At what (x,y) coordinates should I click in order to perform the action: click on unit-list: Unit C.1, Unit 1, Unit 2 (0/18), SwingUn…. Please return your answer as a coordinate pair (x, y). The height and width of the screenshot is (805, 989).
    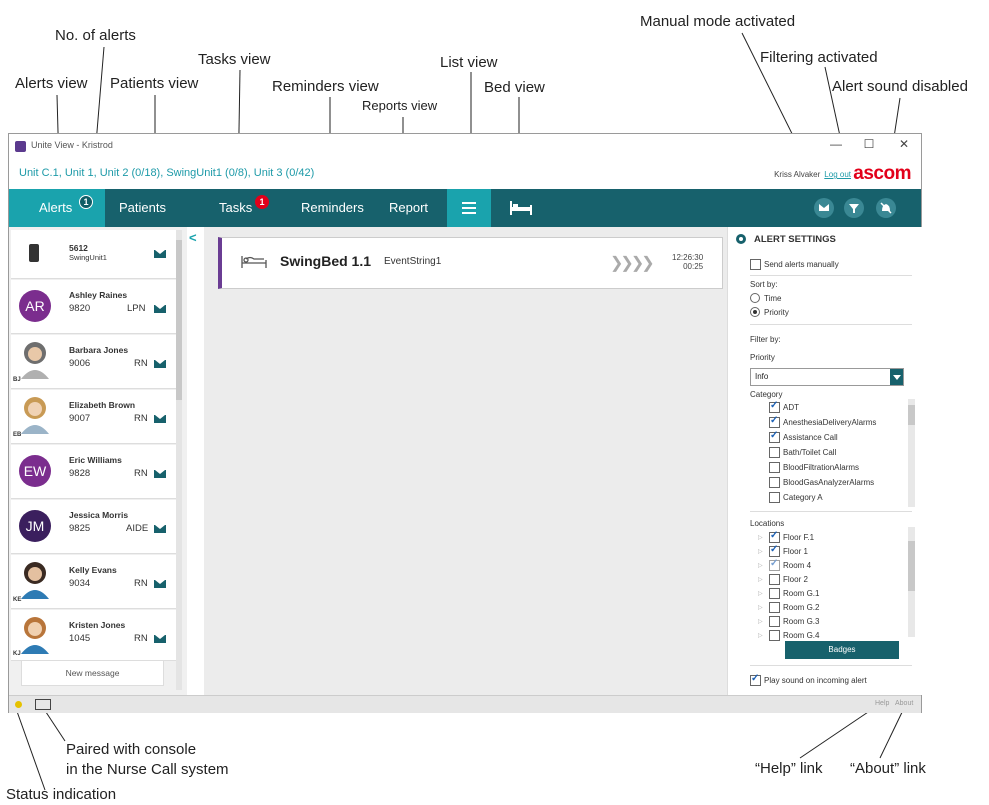
    Looking at the image, I should click on (166, 173).